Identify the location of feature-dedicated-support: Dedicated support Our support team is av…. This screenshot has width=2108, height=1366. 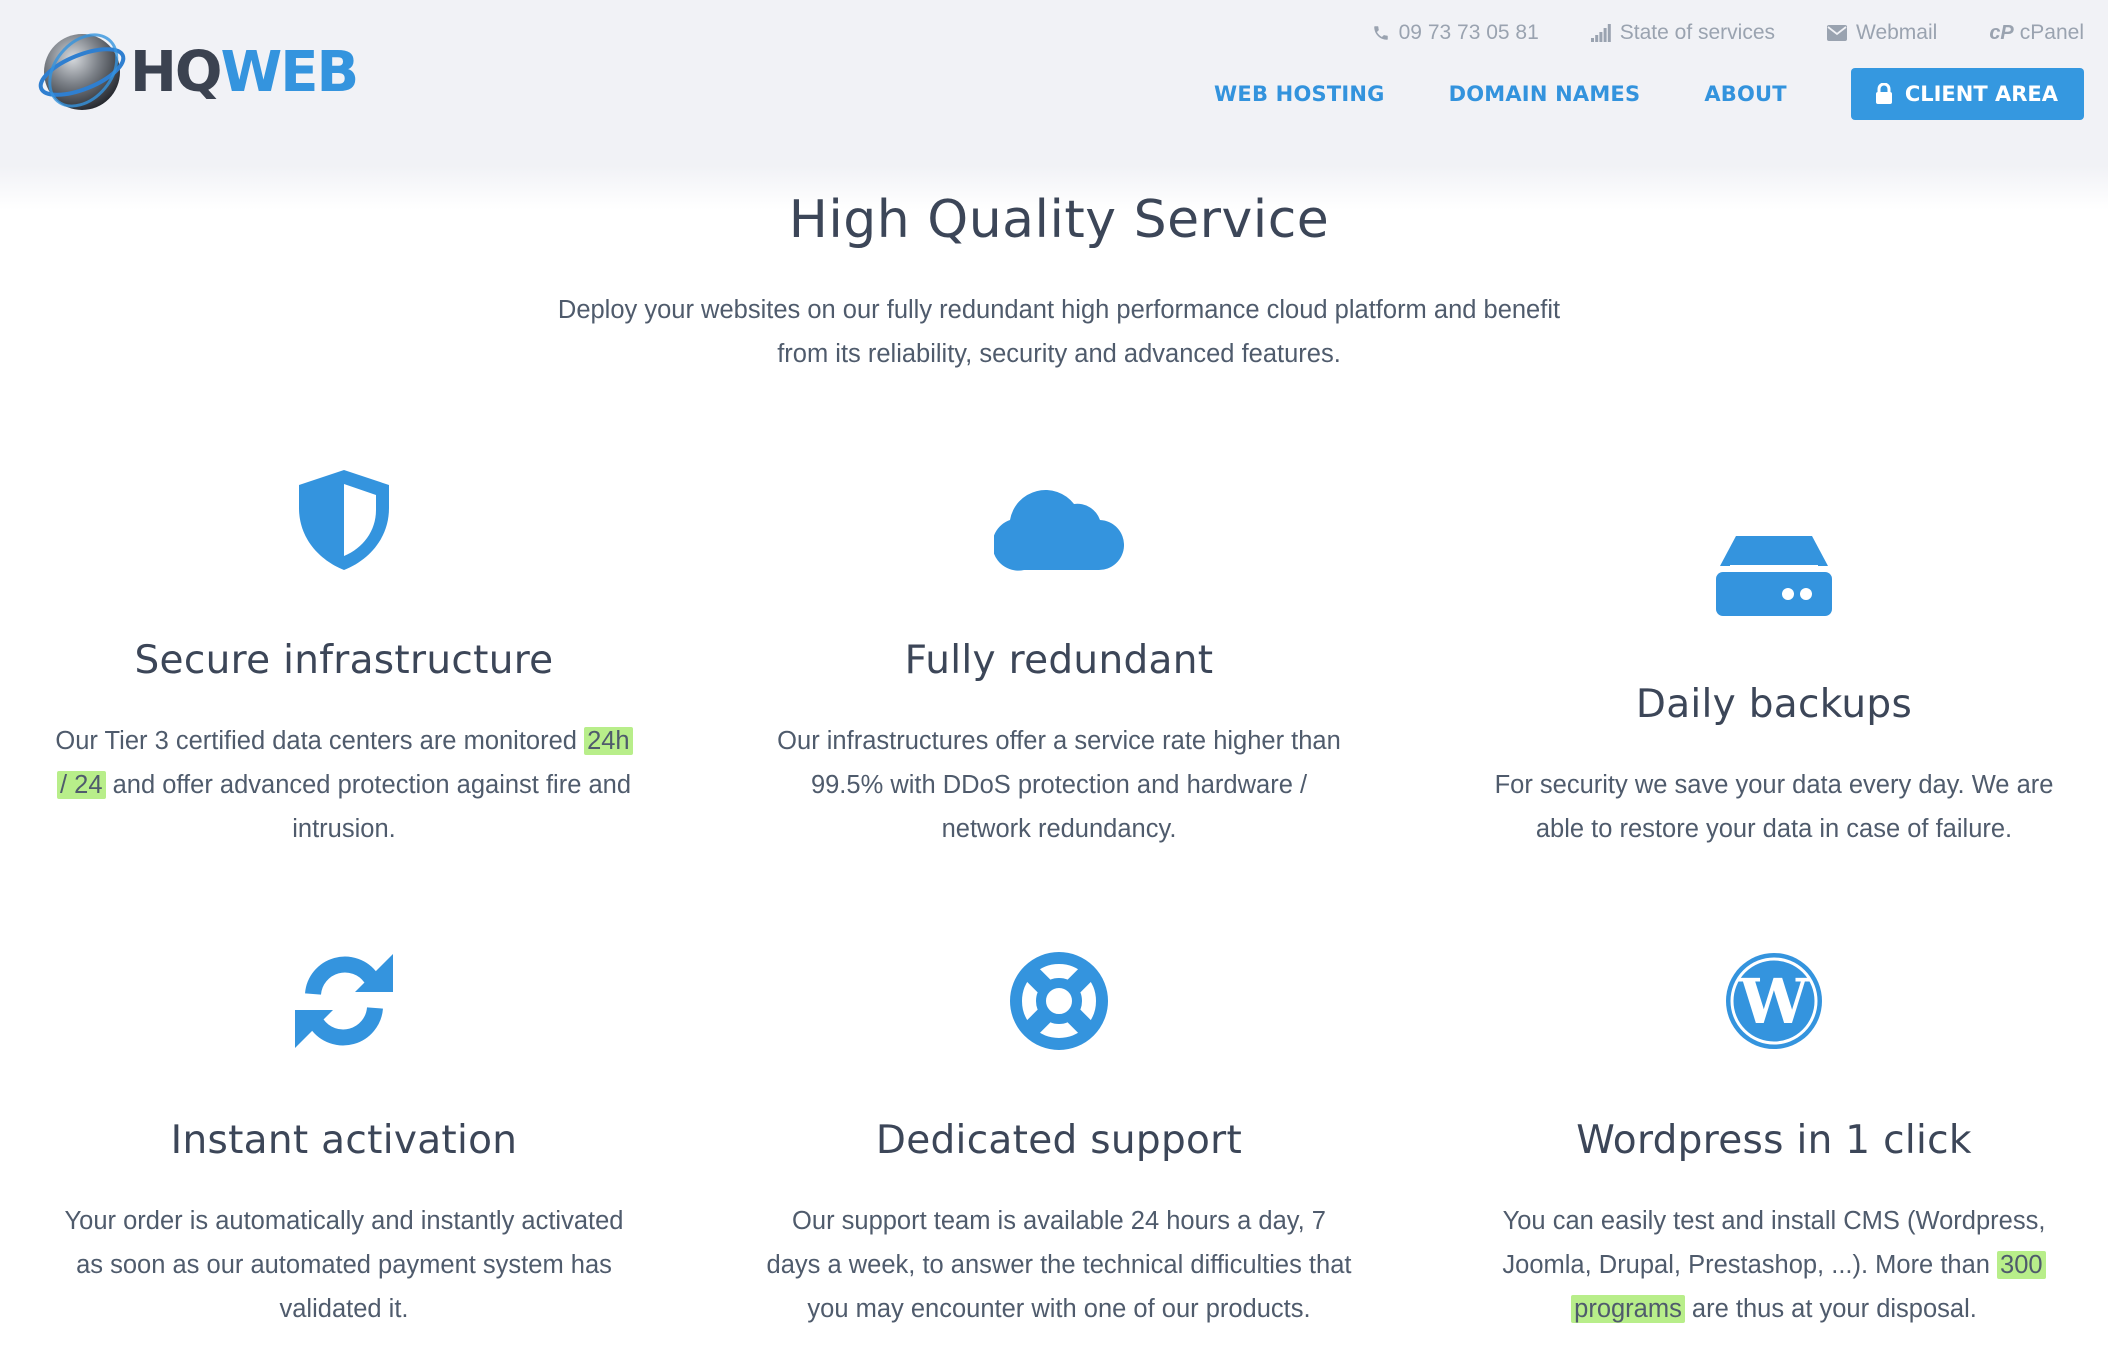
(1059, 1139).